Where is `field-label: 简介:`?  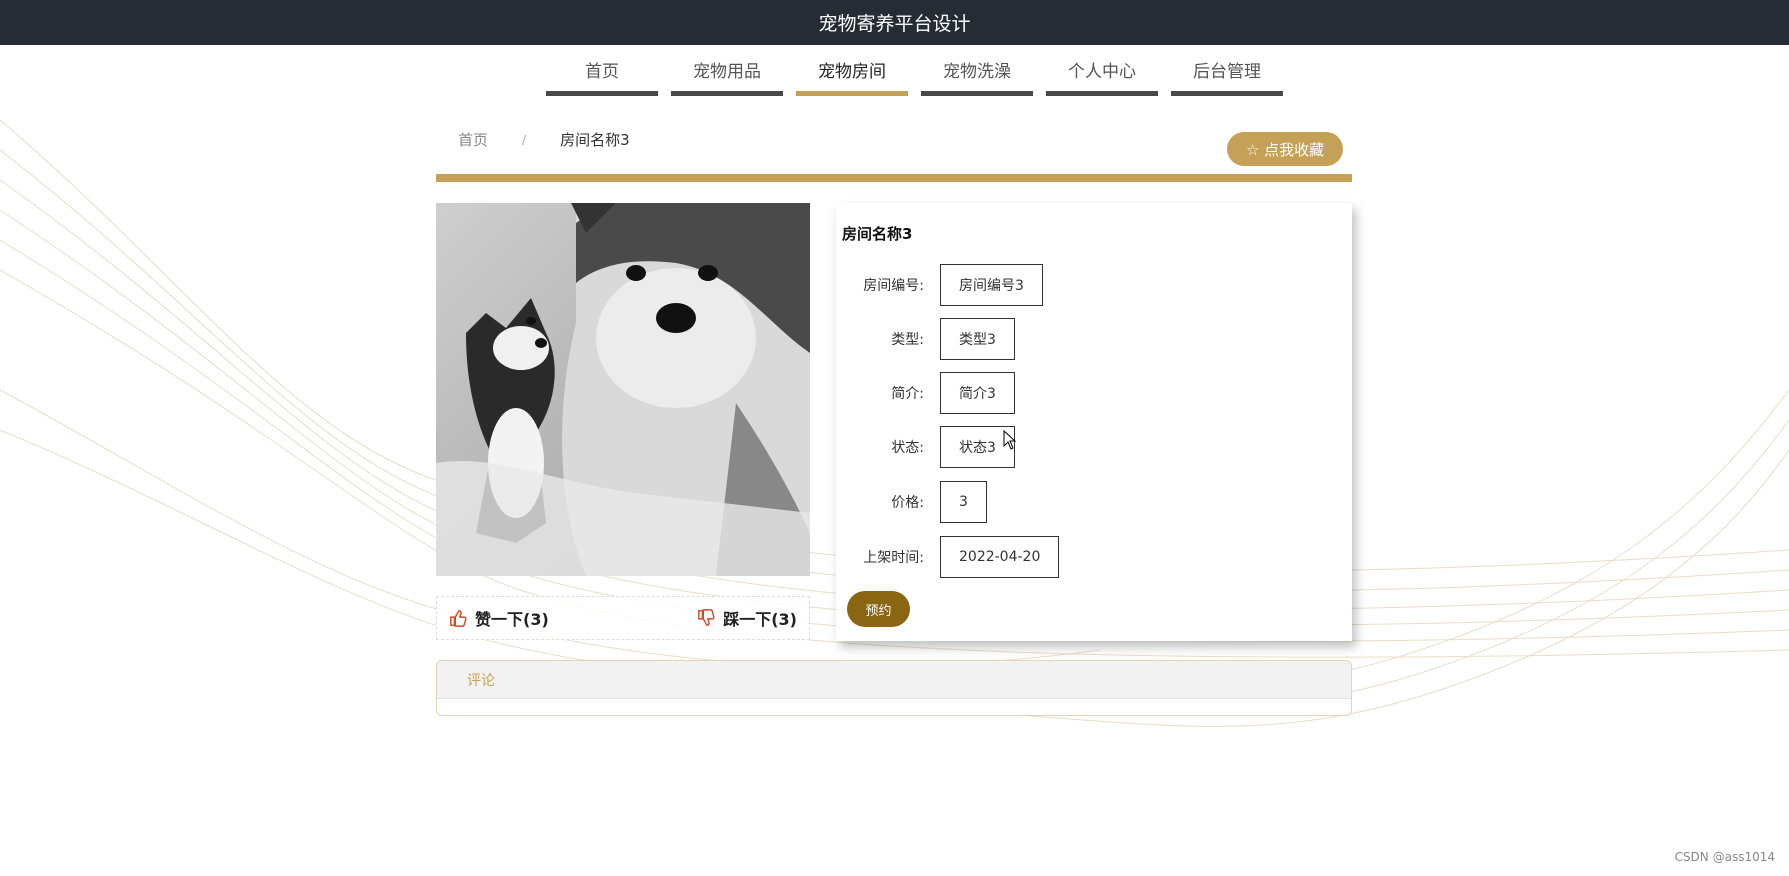
field-label: 简介: is located at coordinates (907, 394).